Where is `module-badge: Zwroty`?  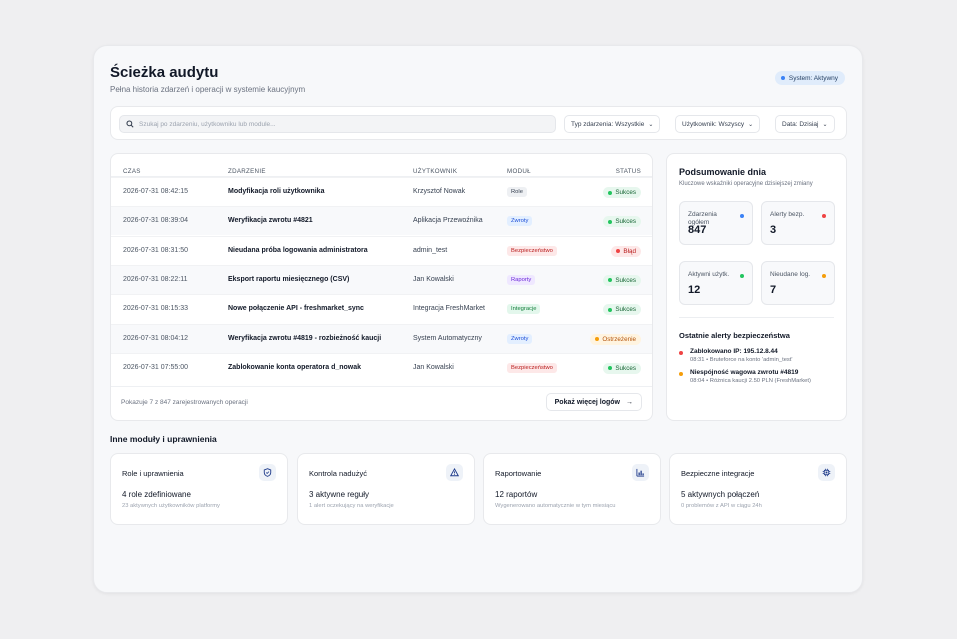 module-badge: Zwroty is located at coordinates (520, 221).